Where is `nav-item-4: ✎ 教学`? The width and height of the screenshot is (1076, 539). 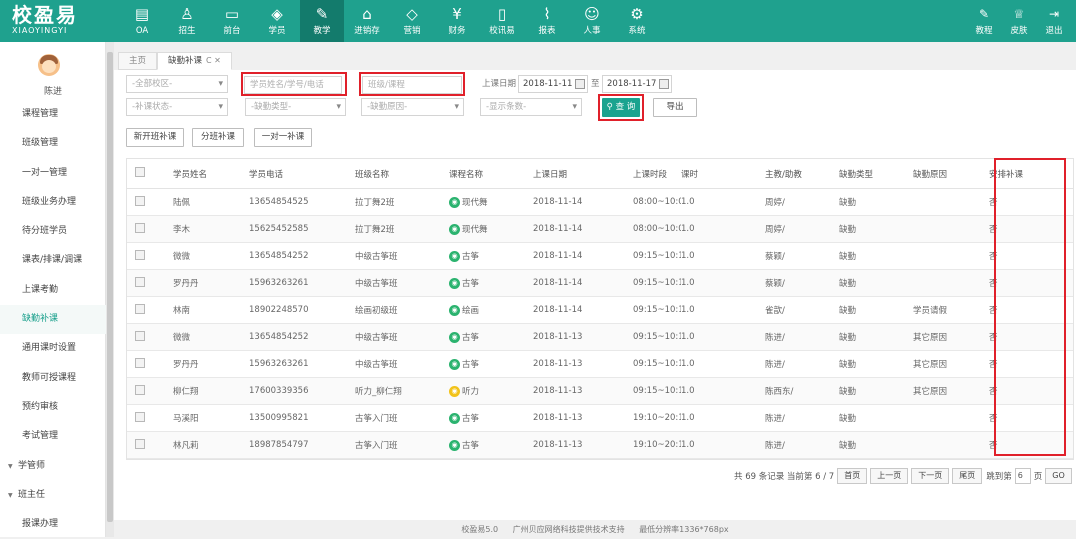 nav-item-4: ✎ 教学 is located at coordinates (322, 21).